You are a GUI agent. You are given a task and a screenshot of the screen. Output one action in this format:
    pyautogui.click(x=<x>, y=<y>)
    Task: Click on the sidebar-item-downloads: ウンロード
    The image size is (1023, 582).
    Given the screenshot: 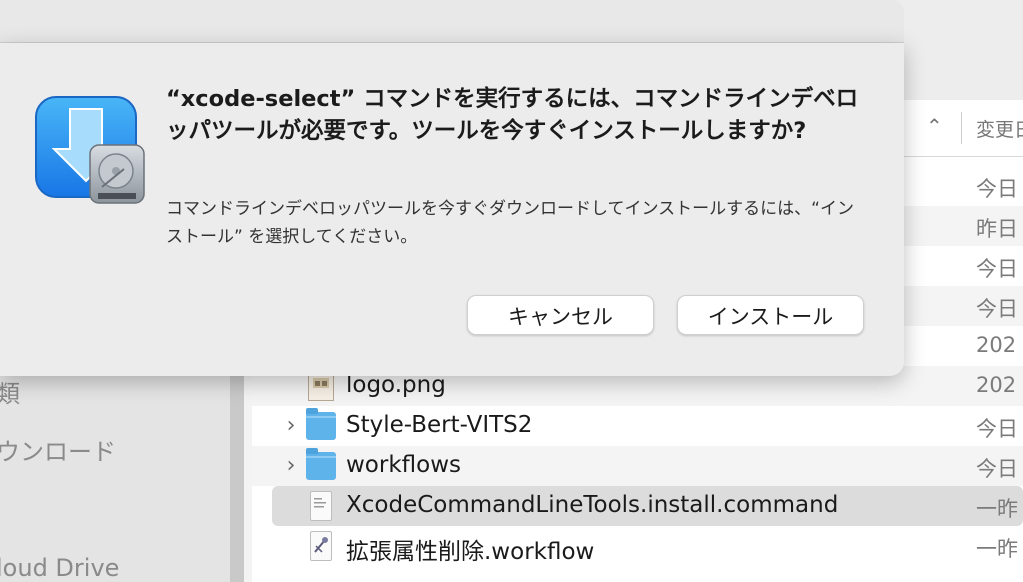 What is the action you would take?
    pyautogui.click(x=58, y=449)
    